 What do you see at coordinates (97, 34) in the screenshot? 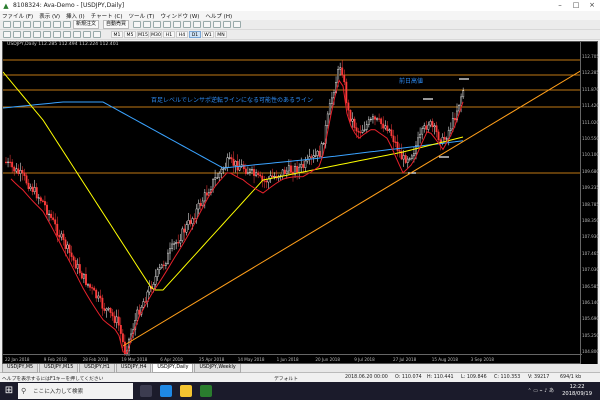
I see `arrows-icon` at bounding box center [97, 34].